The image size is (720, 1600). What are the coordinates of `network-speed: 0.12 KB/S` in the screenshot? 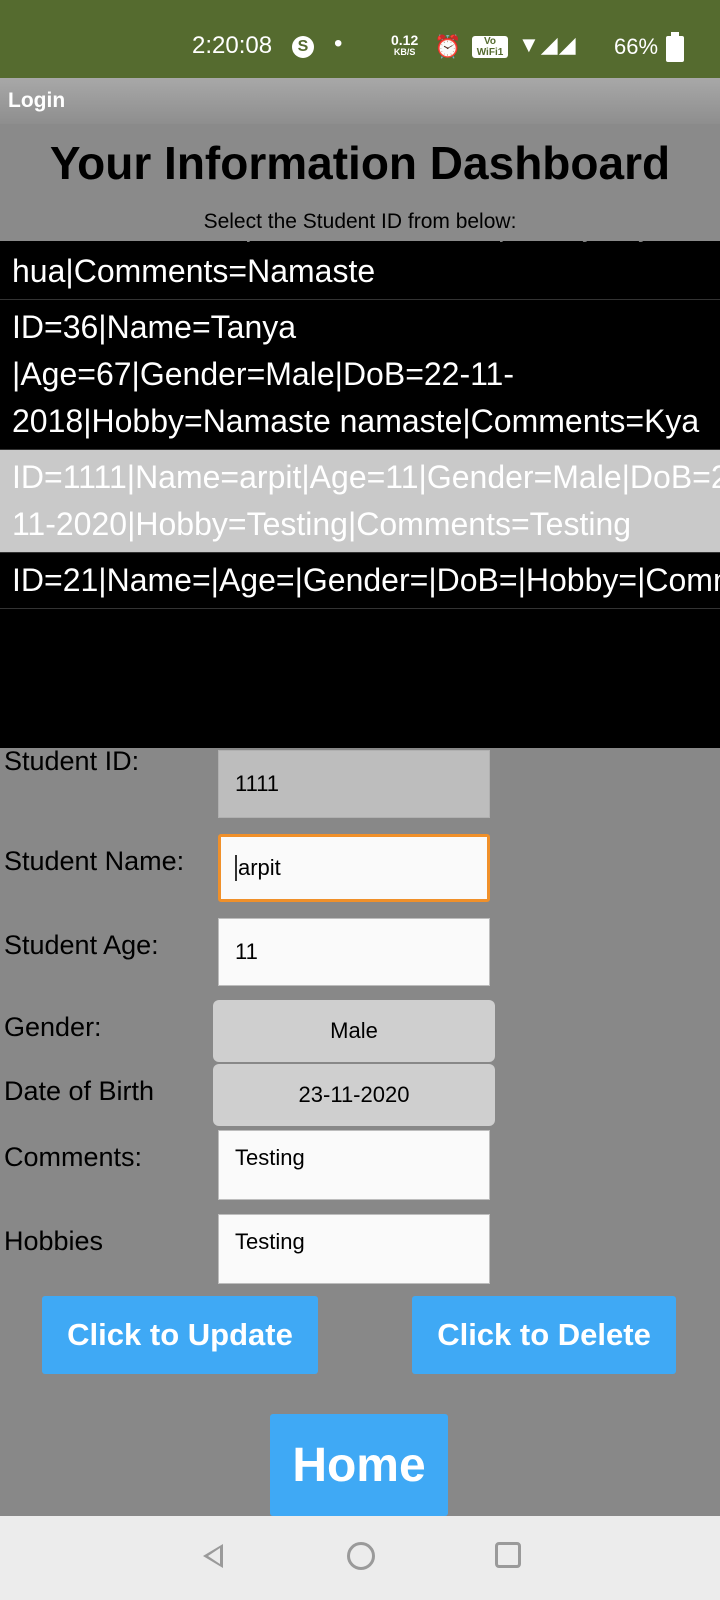 It's located at (404, 45).